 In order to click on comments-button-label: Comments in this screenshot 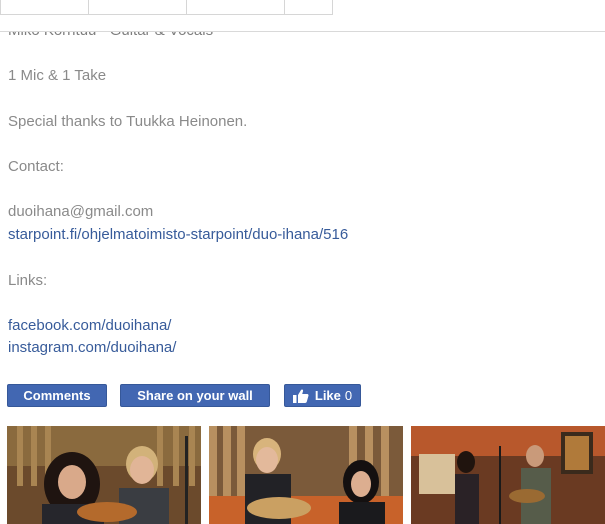, I will do `click(57, 395)`.